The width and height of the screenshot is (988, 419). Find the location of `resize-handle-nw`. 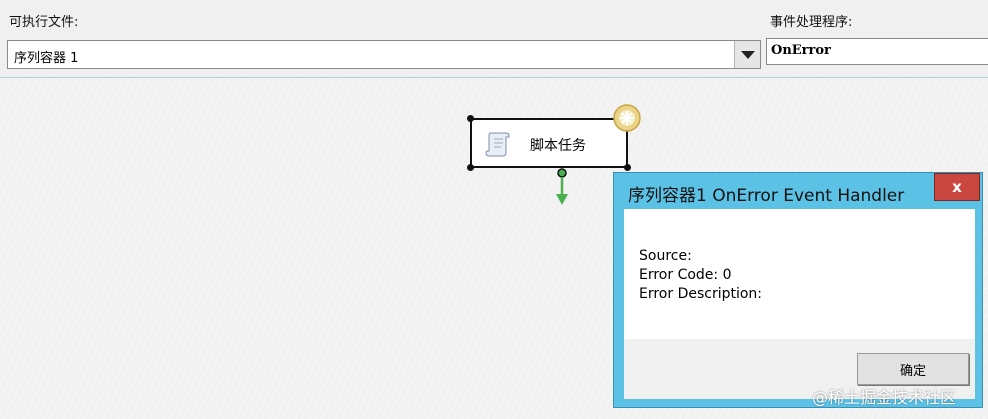

resize-handle-nw is located at coordinates (470, 118).